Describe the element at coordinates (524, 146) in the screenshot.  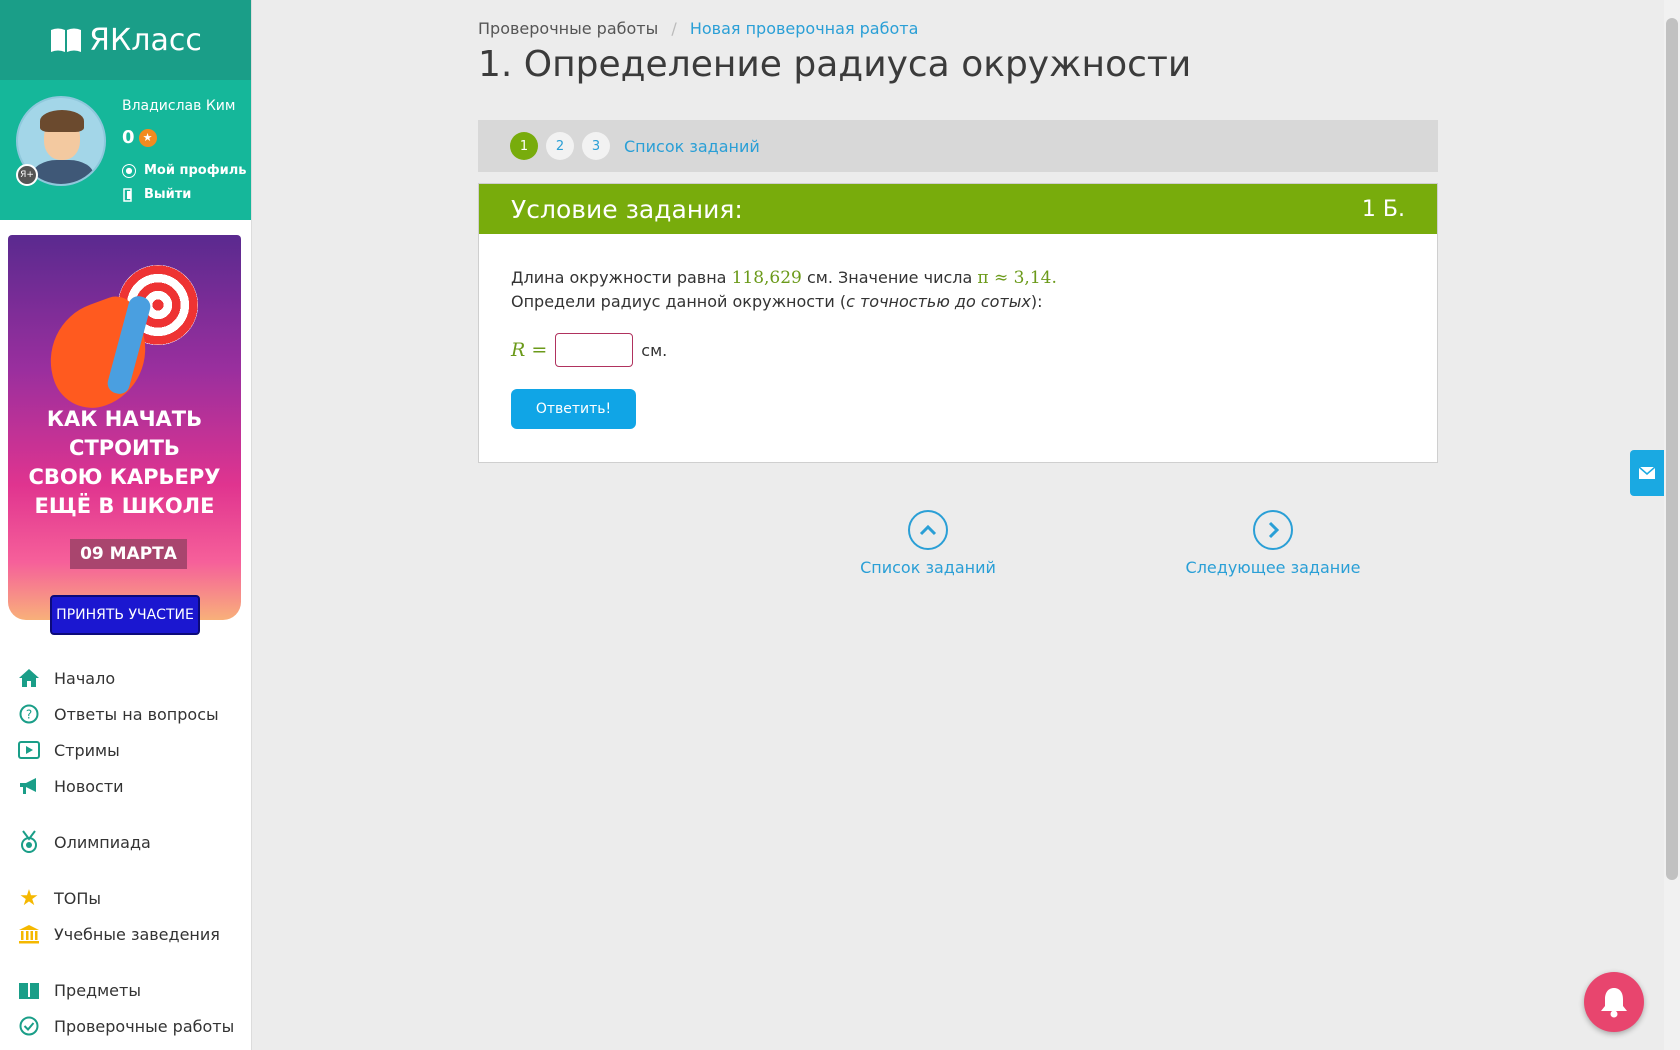
I see `step-1: 1` at that location.